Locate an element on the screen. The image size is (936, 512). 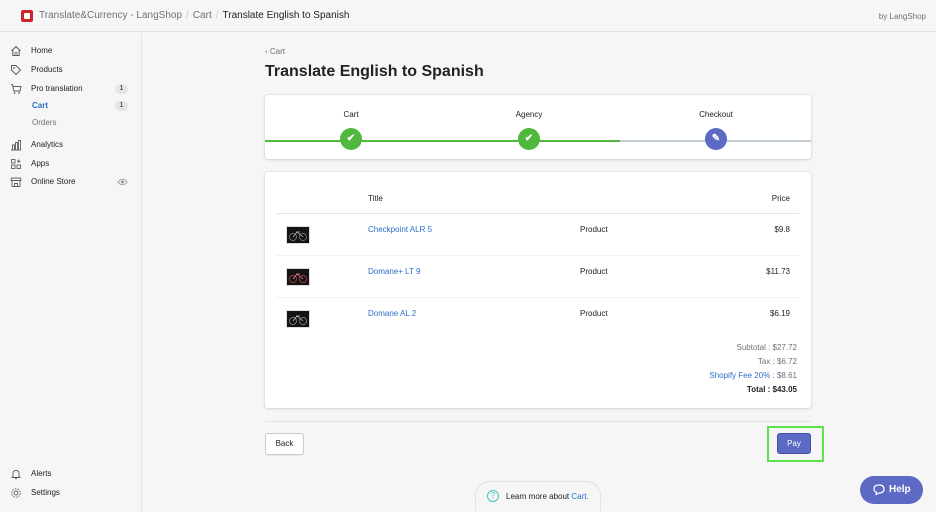
help-label: Help is located at coordinates (900, 489).